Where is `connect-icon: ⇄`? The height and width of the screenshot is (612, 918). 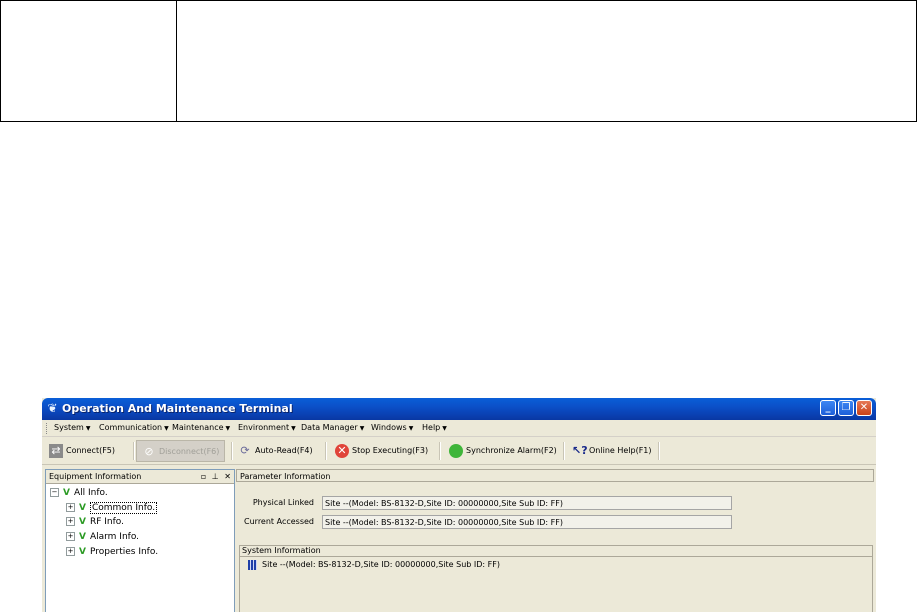 connect-icon: ⇄ is located at coordinates (56, 450).